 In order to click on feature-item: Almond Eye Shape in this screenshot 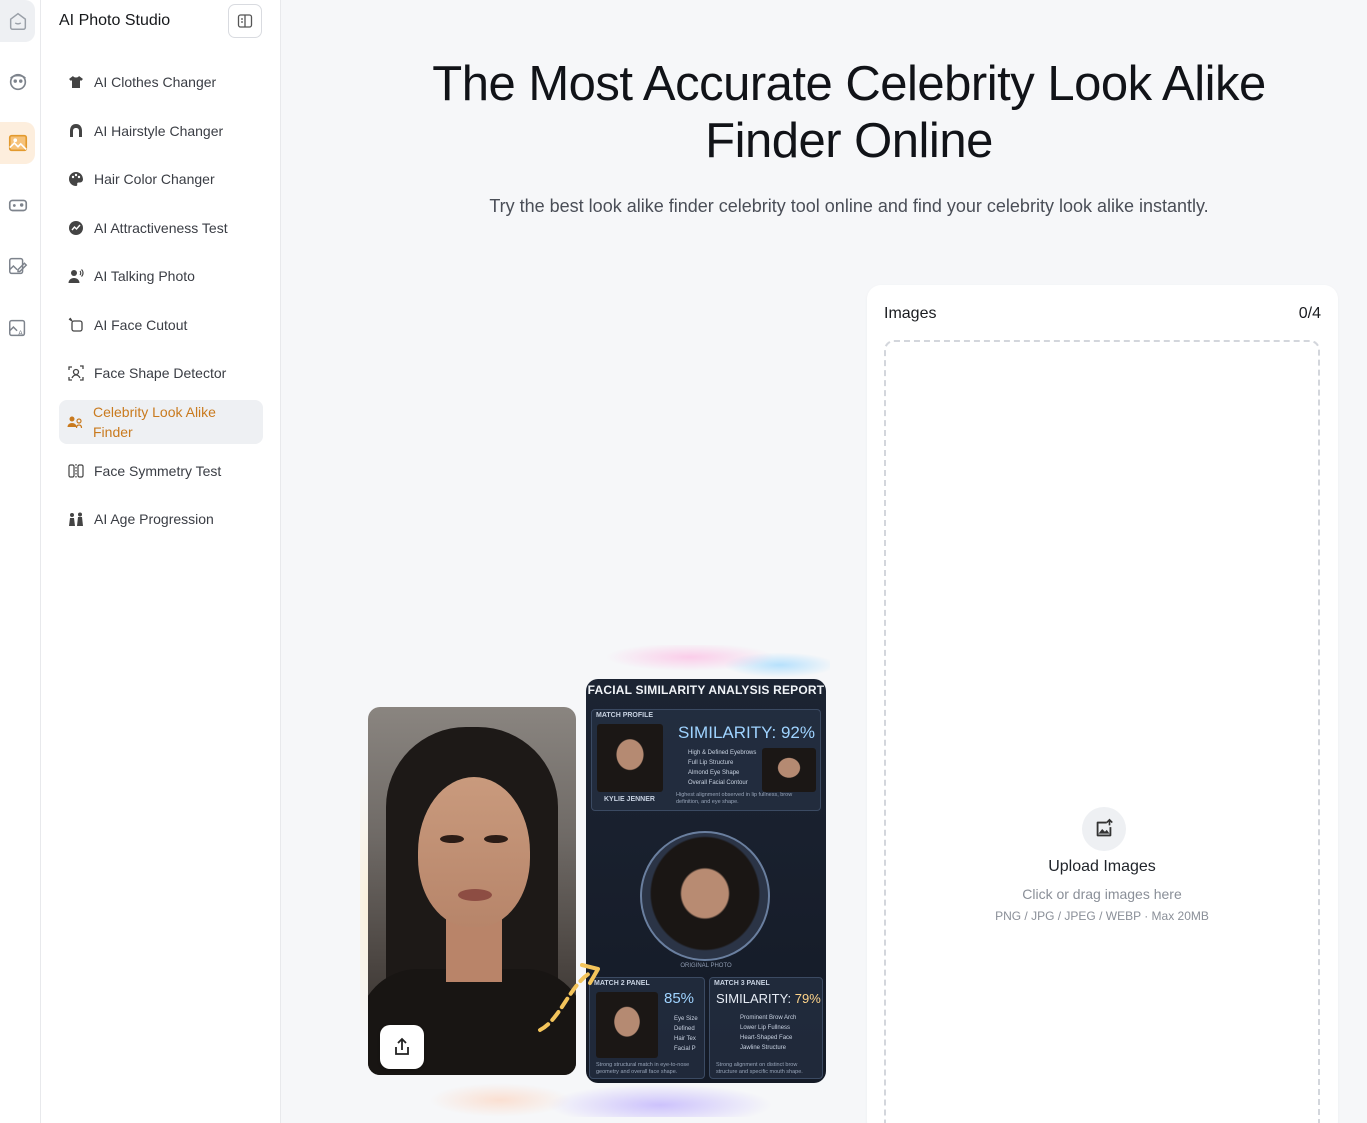, I will do `click(714, 773)`.